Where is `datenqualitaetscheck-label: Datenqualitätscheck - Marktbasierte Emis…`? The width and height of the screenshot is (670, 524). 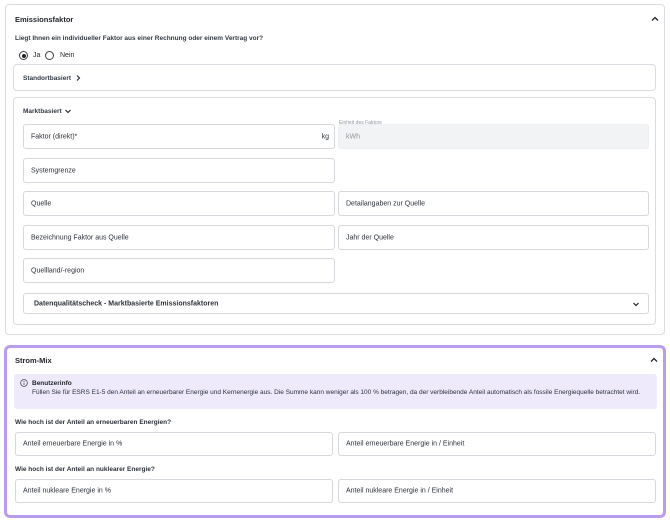
datenqualitaetscheck-label: Datenqualitätscheck - Marktbasierte Emis… is located at coordinates (126, 303).